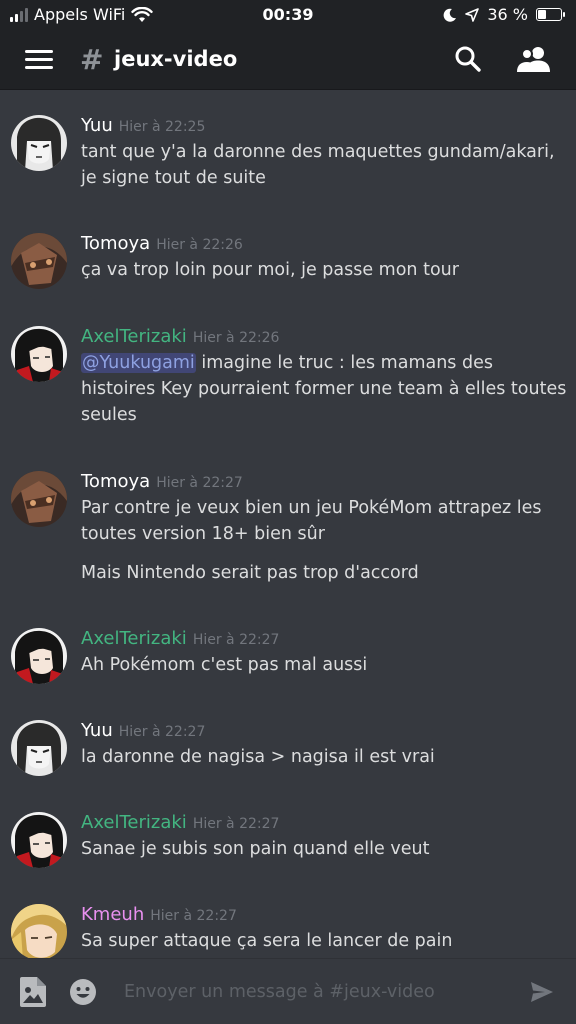  Describe the element at coordinates (534, 59) in the screenshot. I see `members-icon` at that location.